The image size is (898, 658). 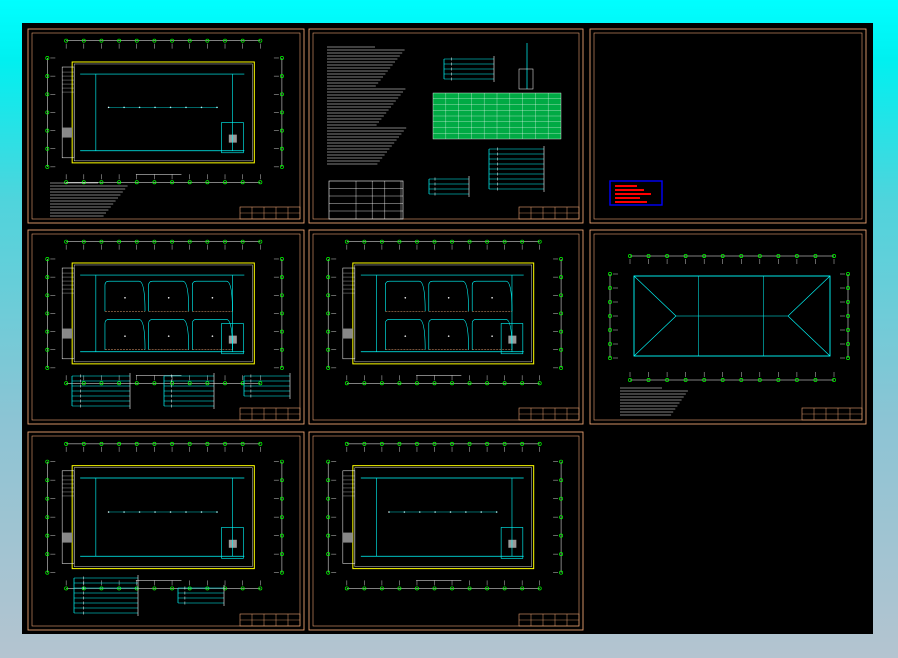 I want to click on schedule-table, so click(x=366, y=200).